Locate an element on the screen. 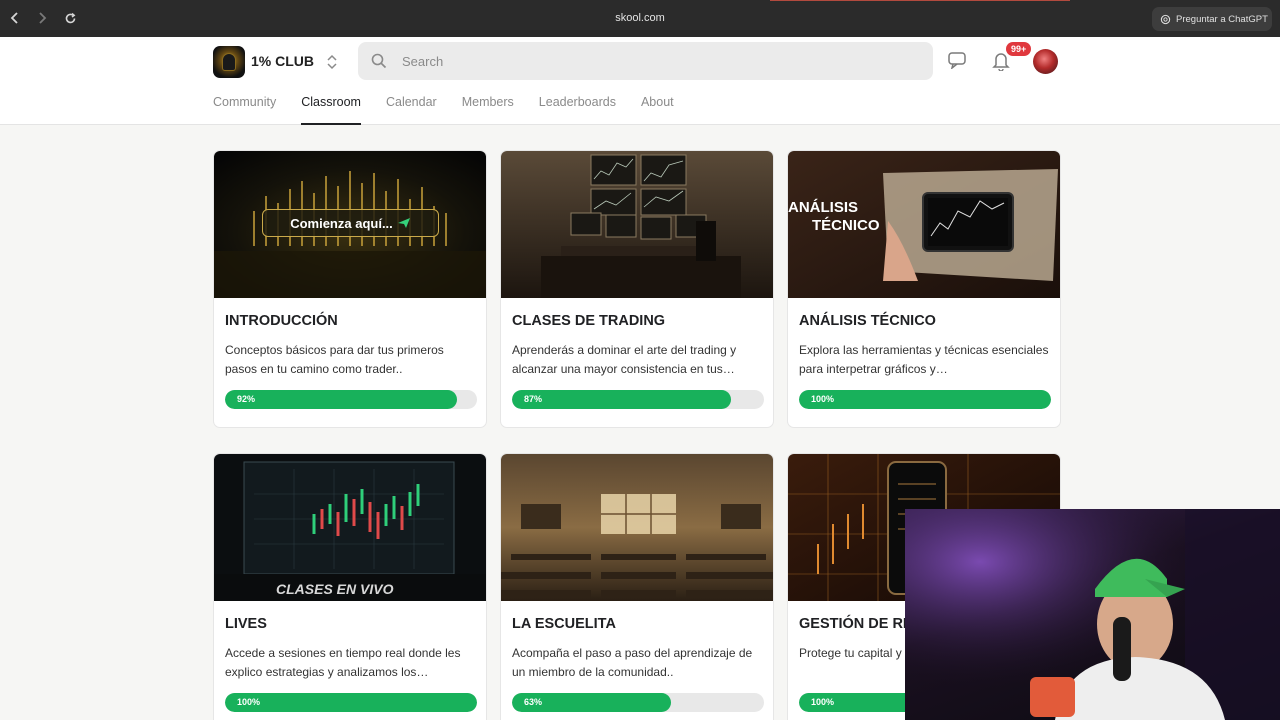 The width and height of the screenshot is (1280, 720). send-arrow-icon is located at coordinates (403, 223).